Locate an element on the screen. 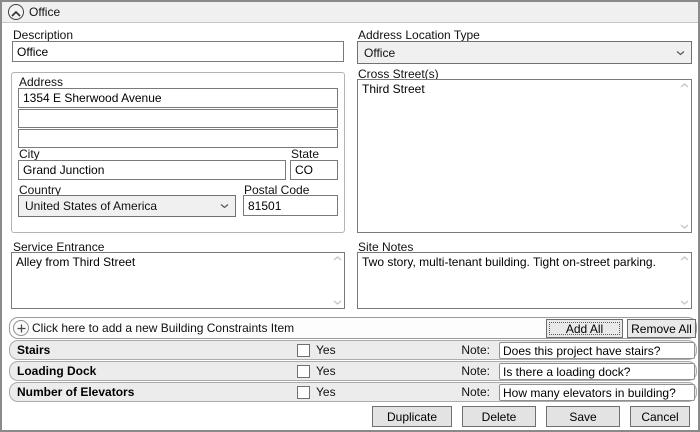  country-select: United States of America is located at coordinates (127, 206).